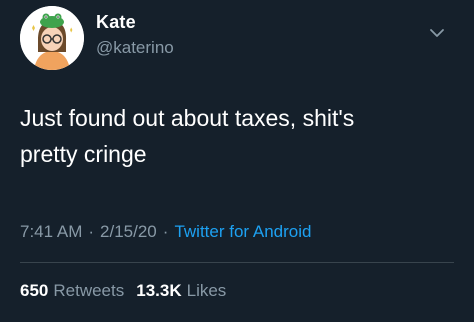 Image resolution: width=474 pixels, height=322 pixels. I want to click on retweets-count: 650, so click(34, 290).